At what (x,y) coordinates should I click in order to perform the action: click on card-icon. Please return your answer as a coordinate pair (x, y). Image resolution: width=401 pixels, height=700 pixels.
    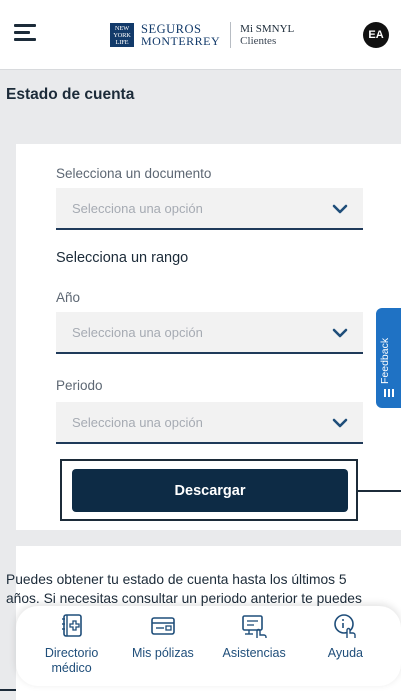
    Looking at the image, I should click on (163, 626).